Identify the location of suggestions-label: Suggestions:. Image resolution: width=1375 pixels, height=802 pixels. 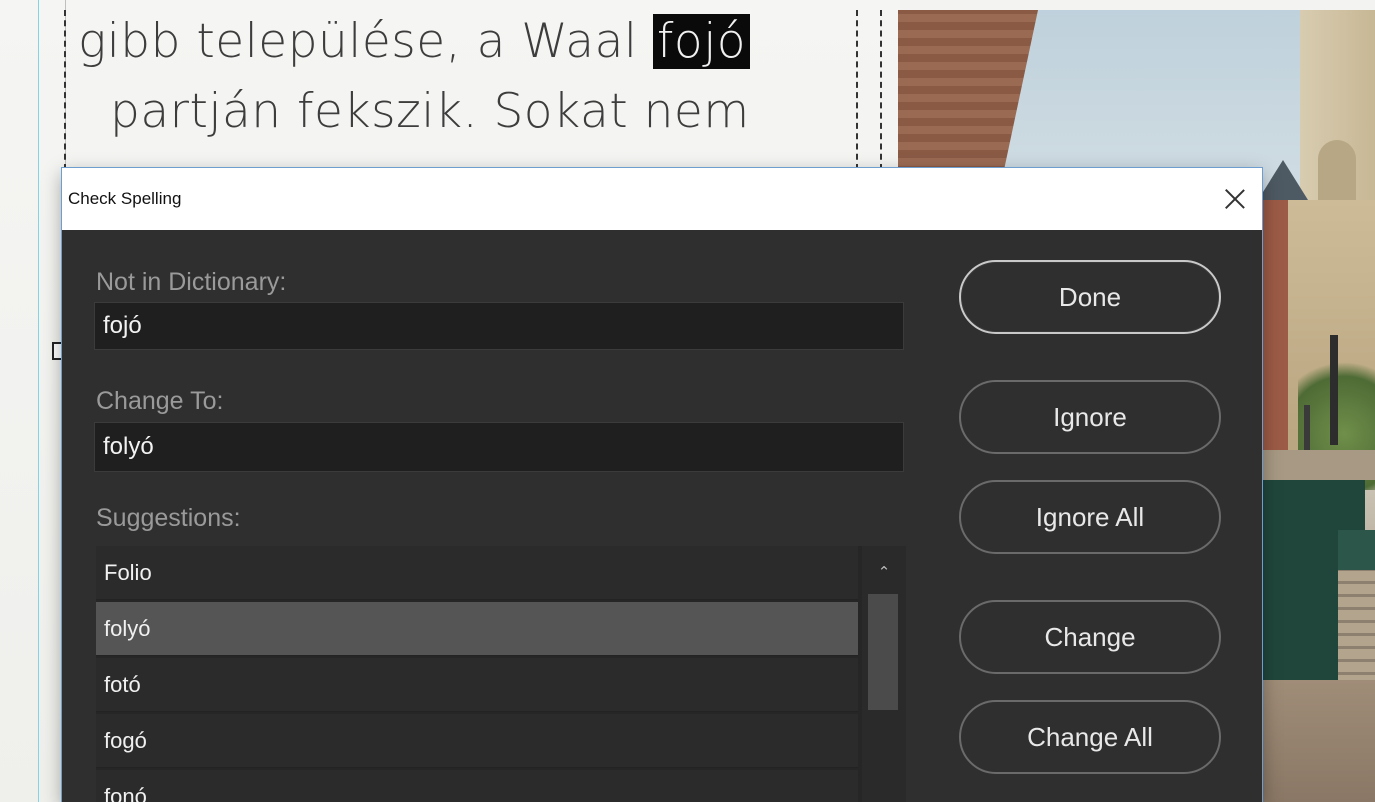
(168, 518).